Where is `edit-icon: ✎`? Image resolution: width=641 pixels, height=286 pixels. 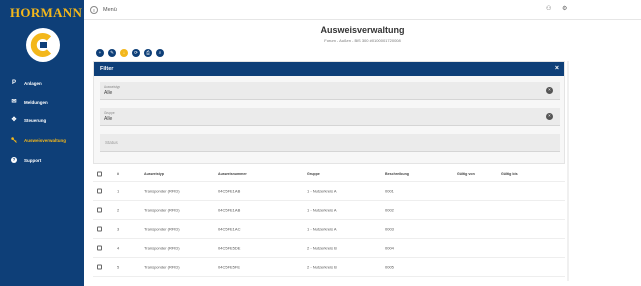 edit-icon: ✎ is located at coordinates (112, 53).